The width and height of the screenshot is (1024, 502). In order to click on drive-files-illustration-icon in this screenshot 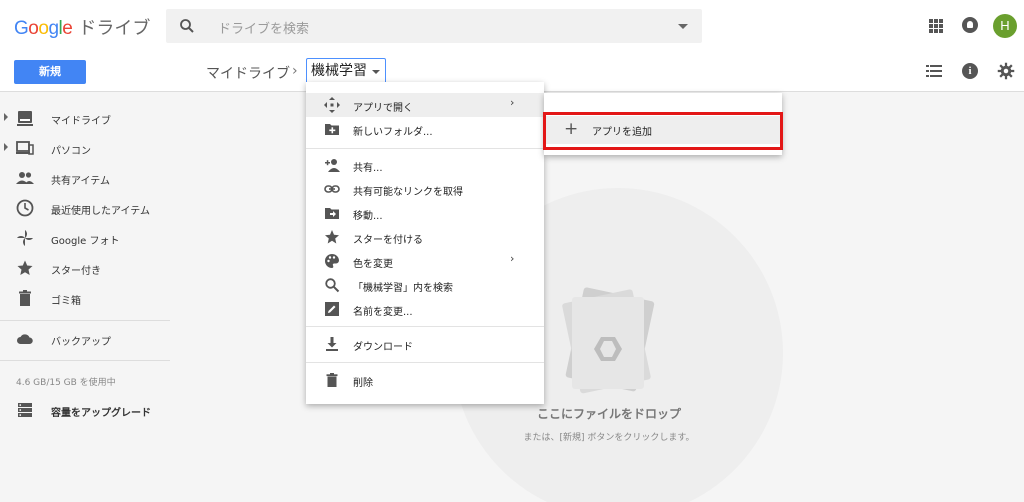, I will do `click(608, 340)`.